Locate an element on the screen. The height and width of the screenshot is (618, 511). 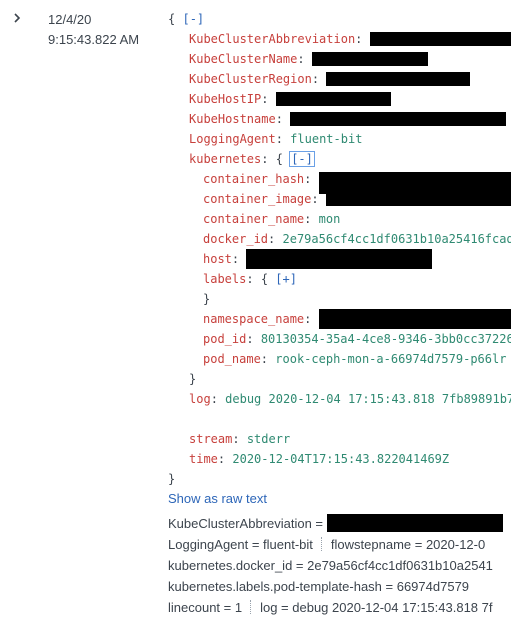
json-row-labels: labels: { [+] is located at coordinates (250, 279).